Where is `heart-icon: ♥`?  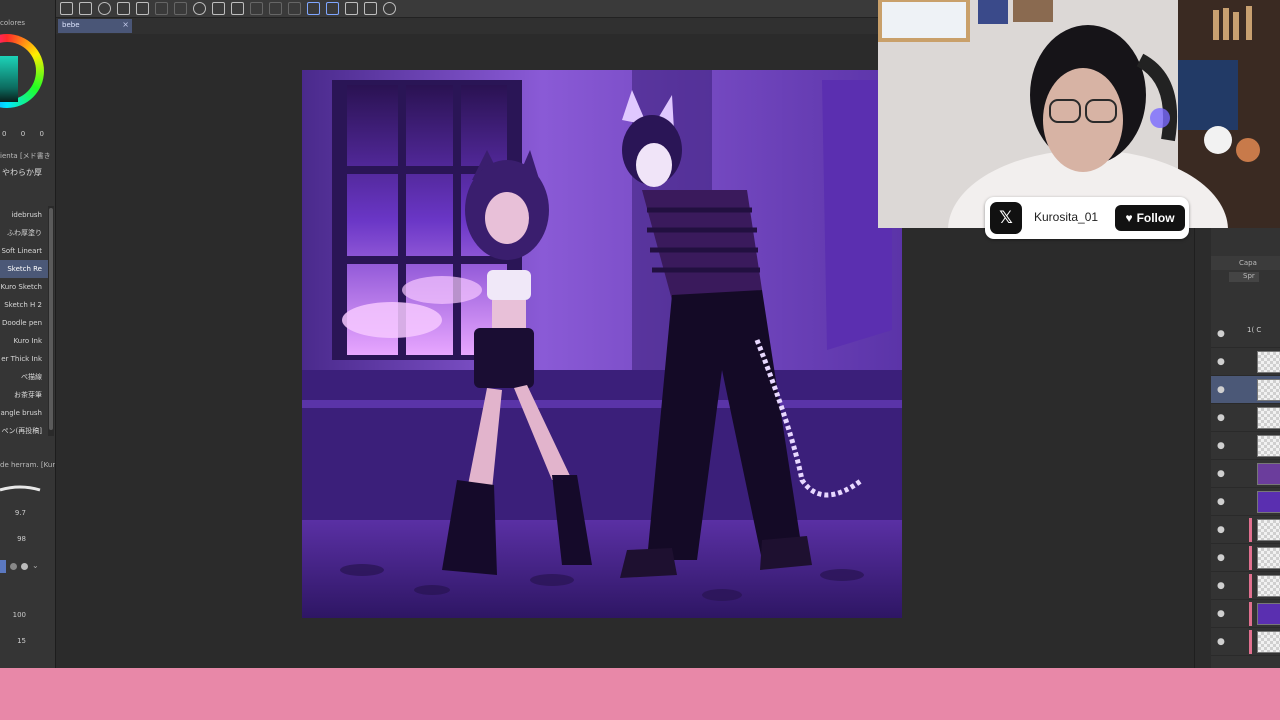
heart-icon: ♥ is located at coordinates (1129, 218).